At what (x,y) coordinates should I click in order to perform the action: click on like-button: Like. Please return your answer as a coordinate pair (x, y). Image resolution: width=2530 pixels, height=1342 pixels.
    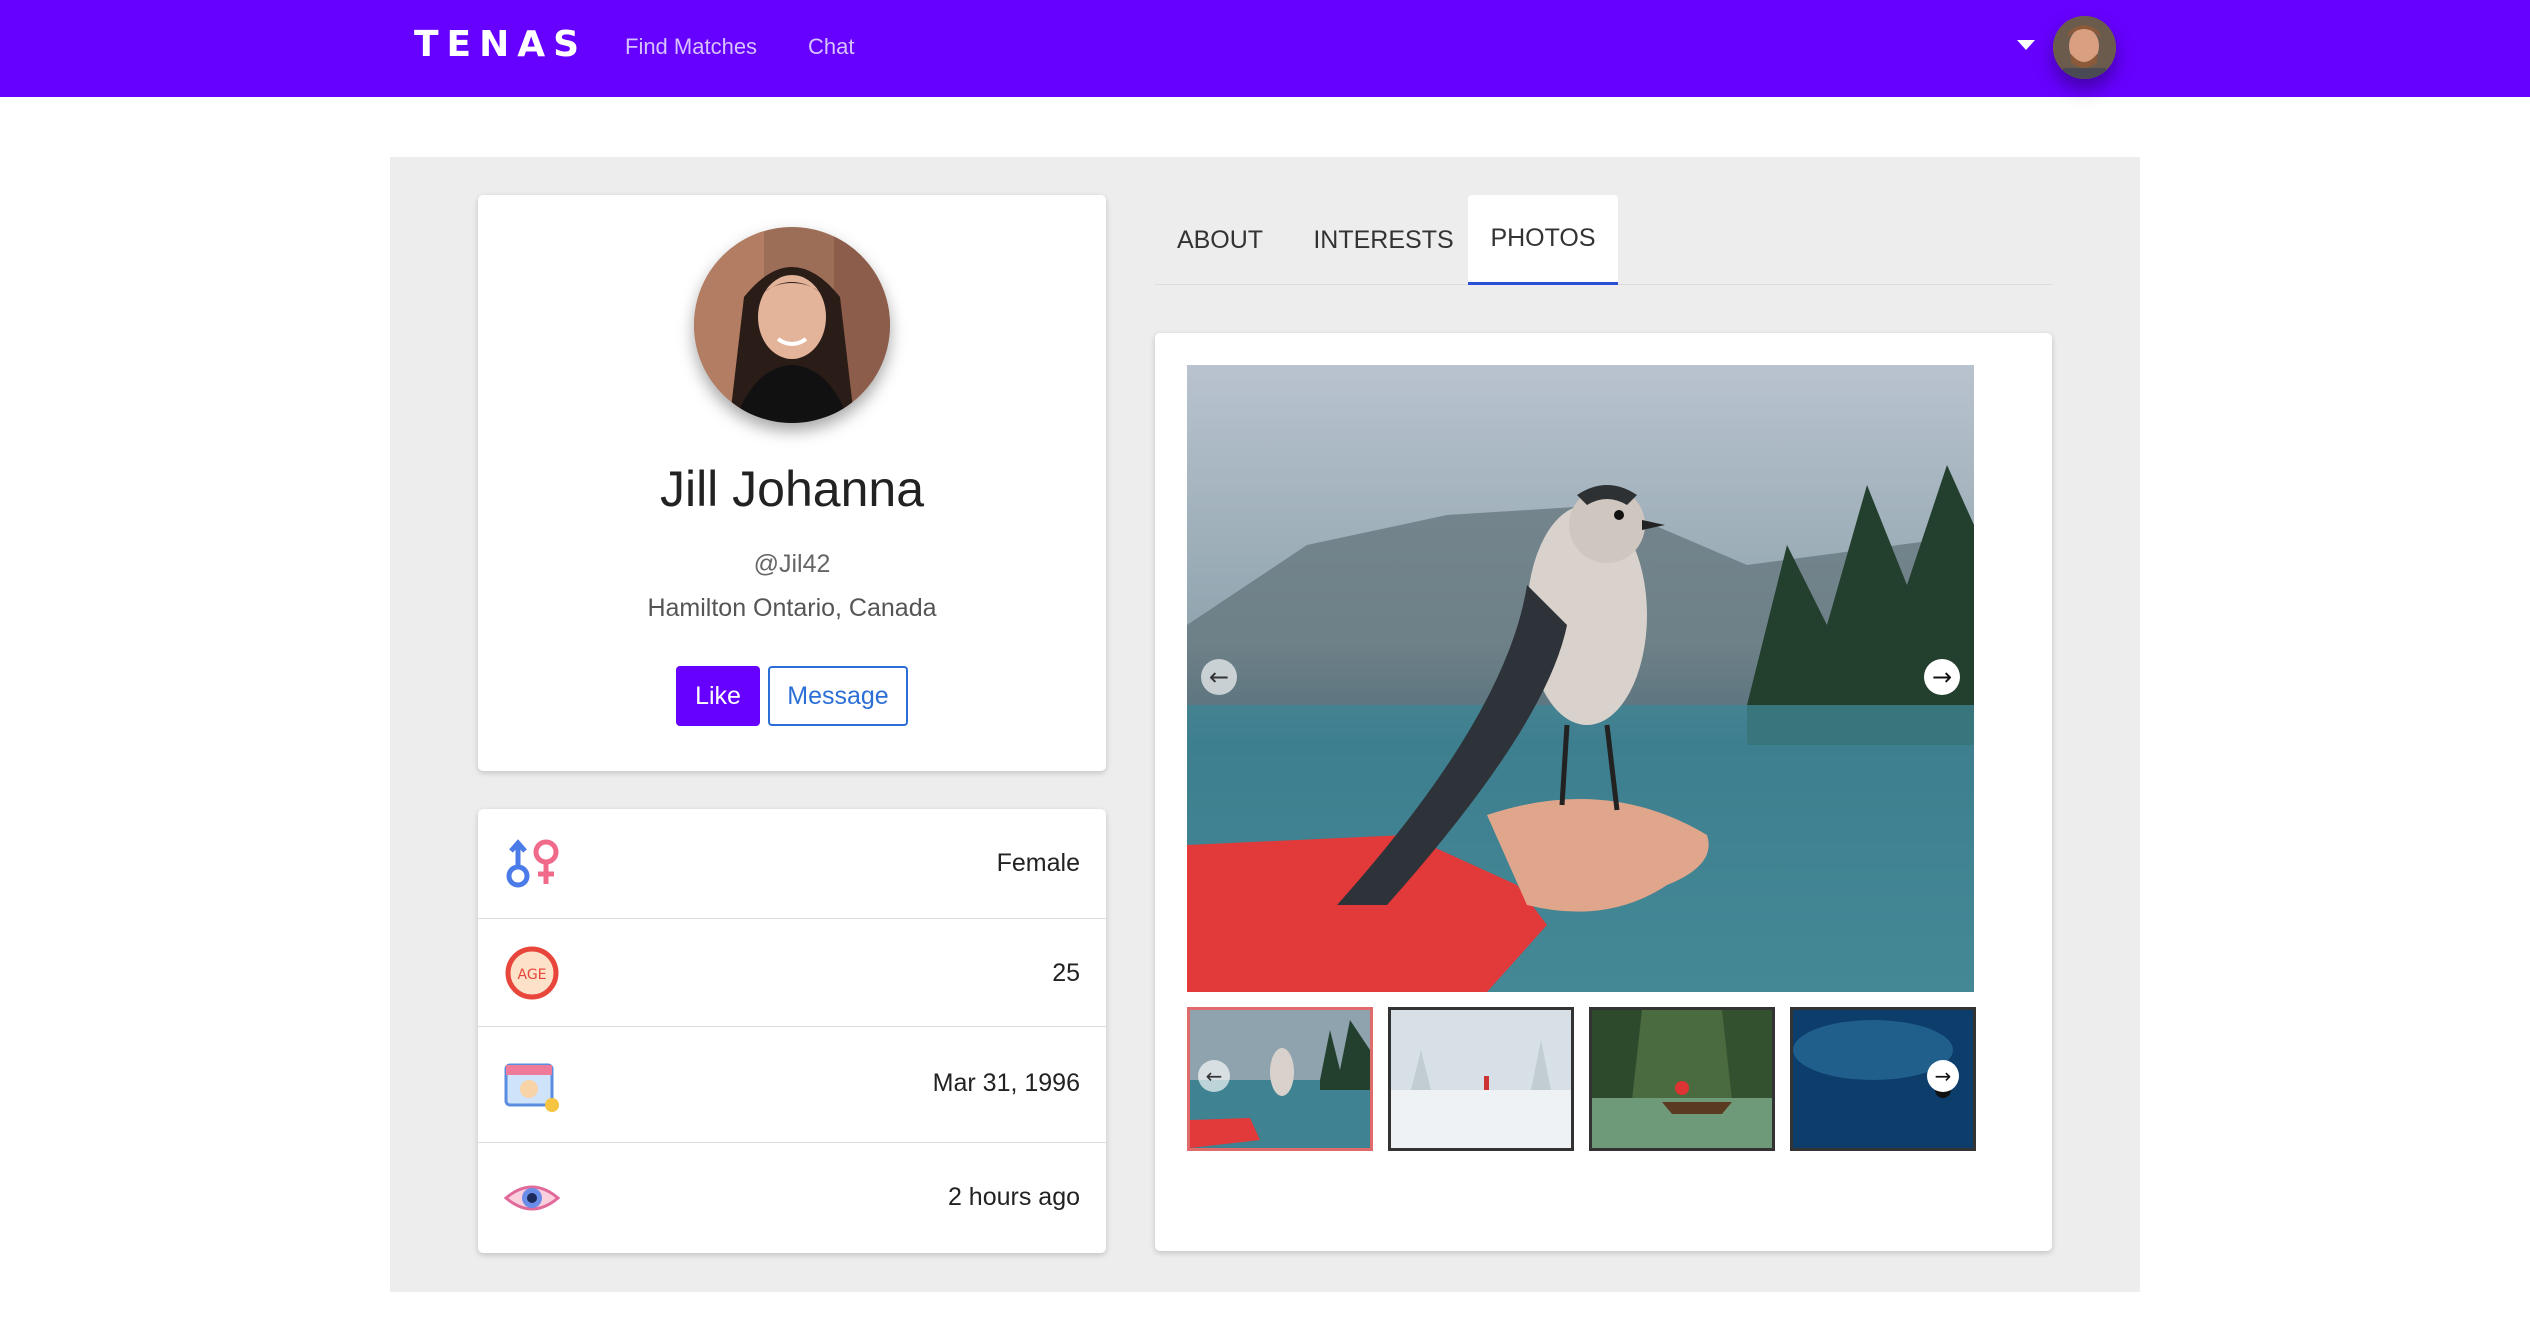
    Looking at the image, I should click on (718, 696).